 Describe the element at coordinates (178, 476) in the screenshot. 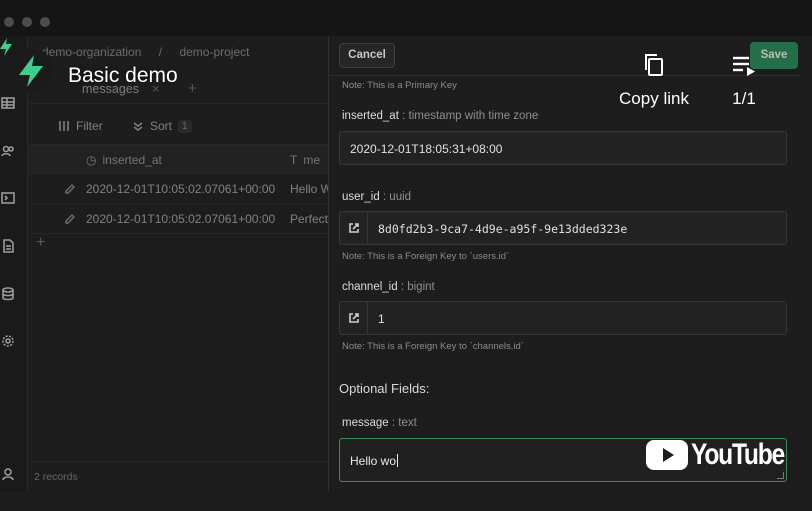

I see `table-footer: 2 records` at that location.